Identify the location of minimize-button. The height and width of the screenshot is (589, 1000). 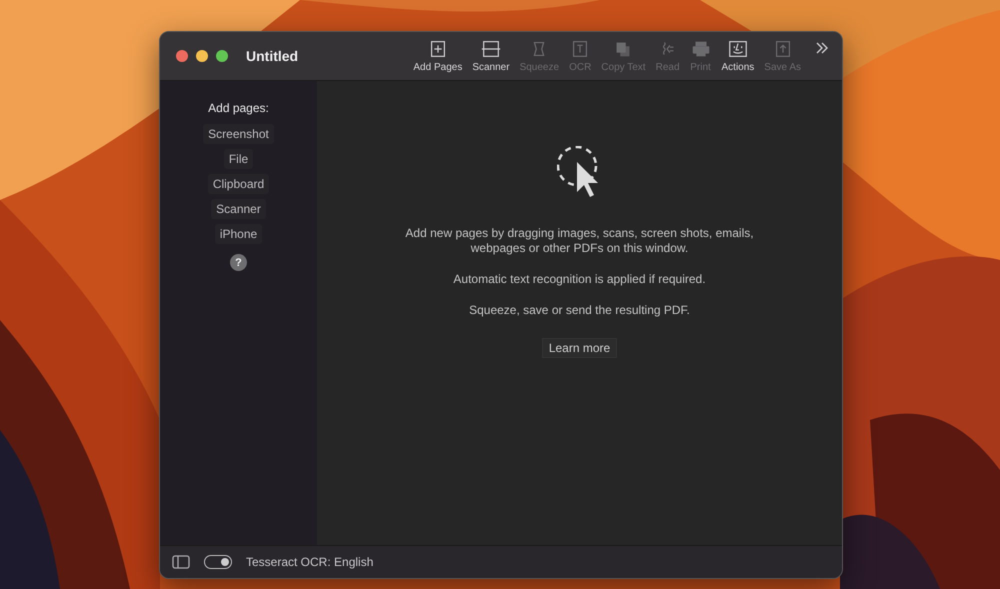
(202, 56).